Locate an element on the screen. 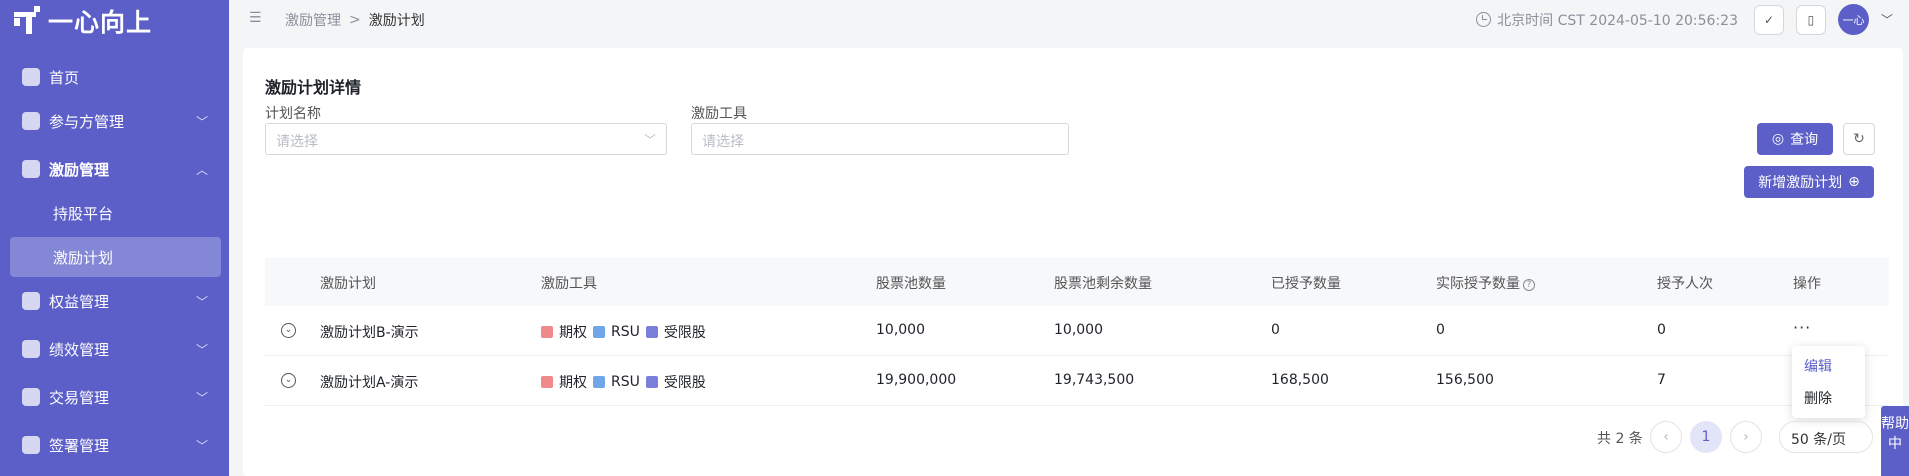  question-icon: ? is located at coordinates (1529, 285).